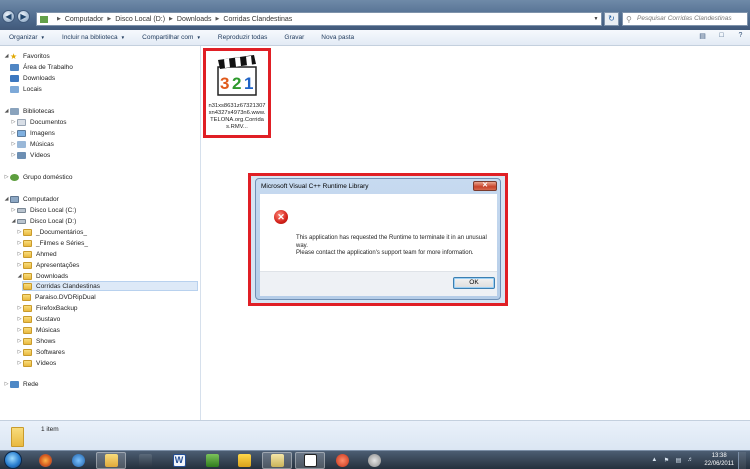 This screenshot has width=750, height=469. What do you see at coordinates (36, 363) in the screenshot?
I see `nav-folder: ▷ Vídeos` at bounding box center [36, 363].